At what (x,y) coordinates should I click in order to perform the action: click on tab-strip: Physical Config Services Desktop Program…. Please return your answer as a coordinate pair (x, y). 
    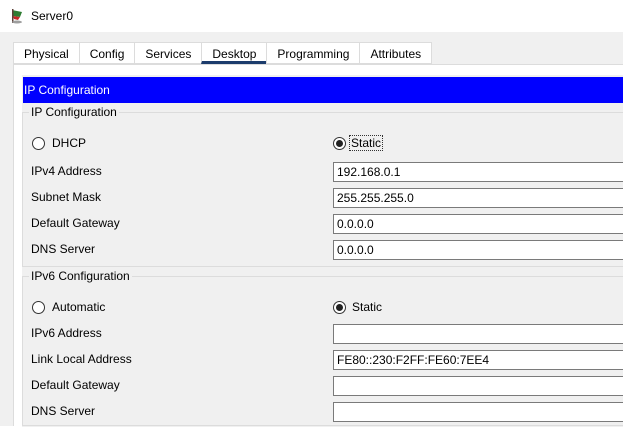
    Looking at the image, I should click on (223, 53).